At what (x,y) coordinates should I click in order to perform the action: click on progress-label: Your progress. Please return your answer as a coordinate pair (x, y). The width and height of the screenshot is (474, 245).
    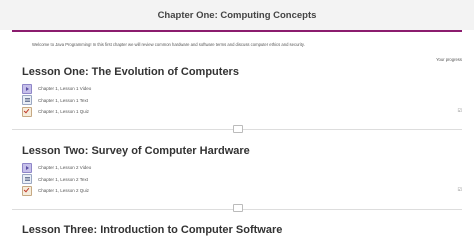
    Looking at the image, I should click on (449, 59).